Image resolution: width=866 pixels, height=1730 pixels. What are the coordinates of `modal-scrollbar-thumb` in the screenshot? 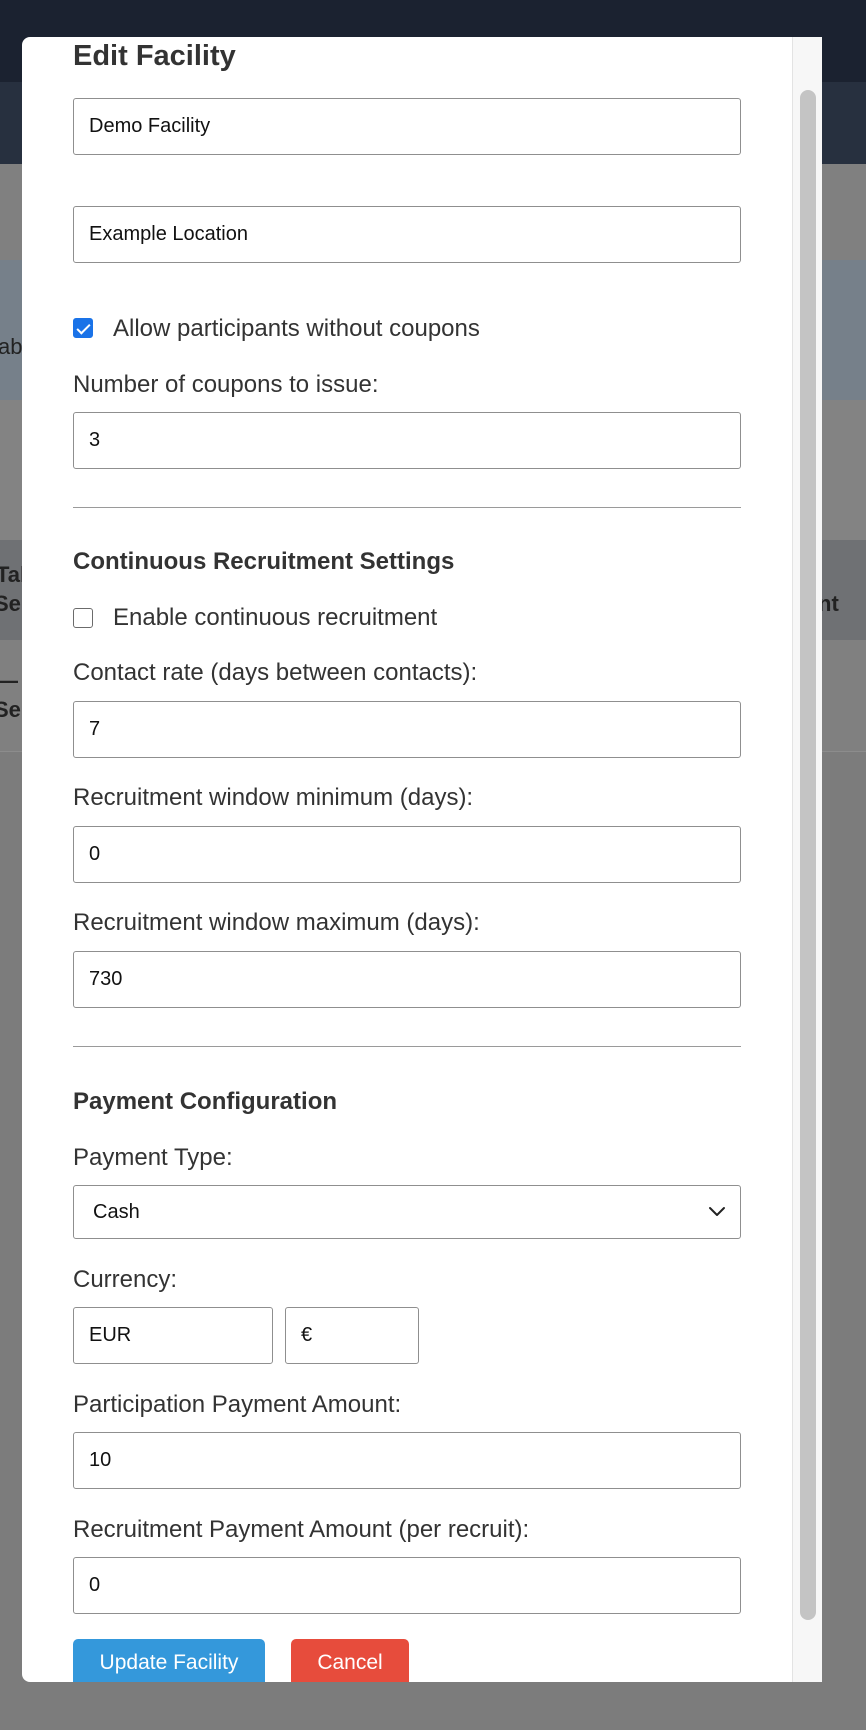 It's located at (808, 855).